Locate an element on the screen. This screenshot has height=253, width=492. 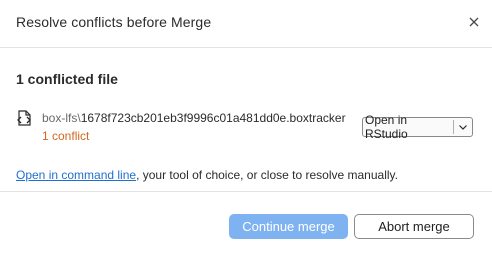
file-conflict-count: 1 conflict is located at coordinates (66, 136).